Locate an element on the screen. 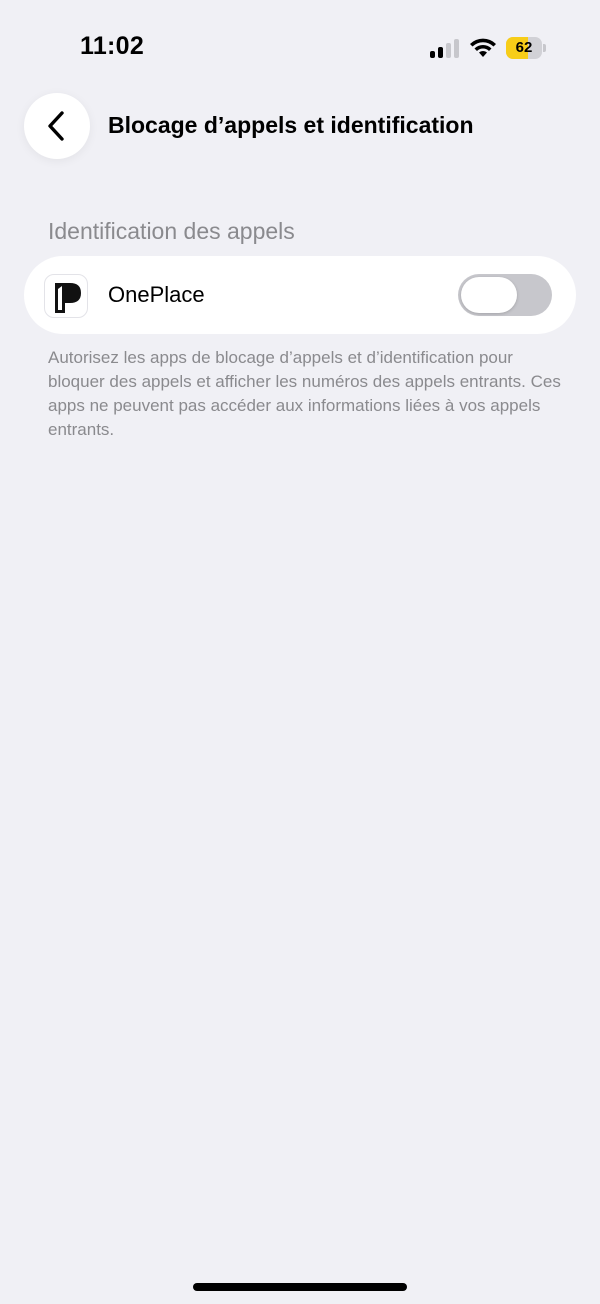  back-button is located at coordinates (57, 126).